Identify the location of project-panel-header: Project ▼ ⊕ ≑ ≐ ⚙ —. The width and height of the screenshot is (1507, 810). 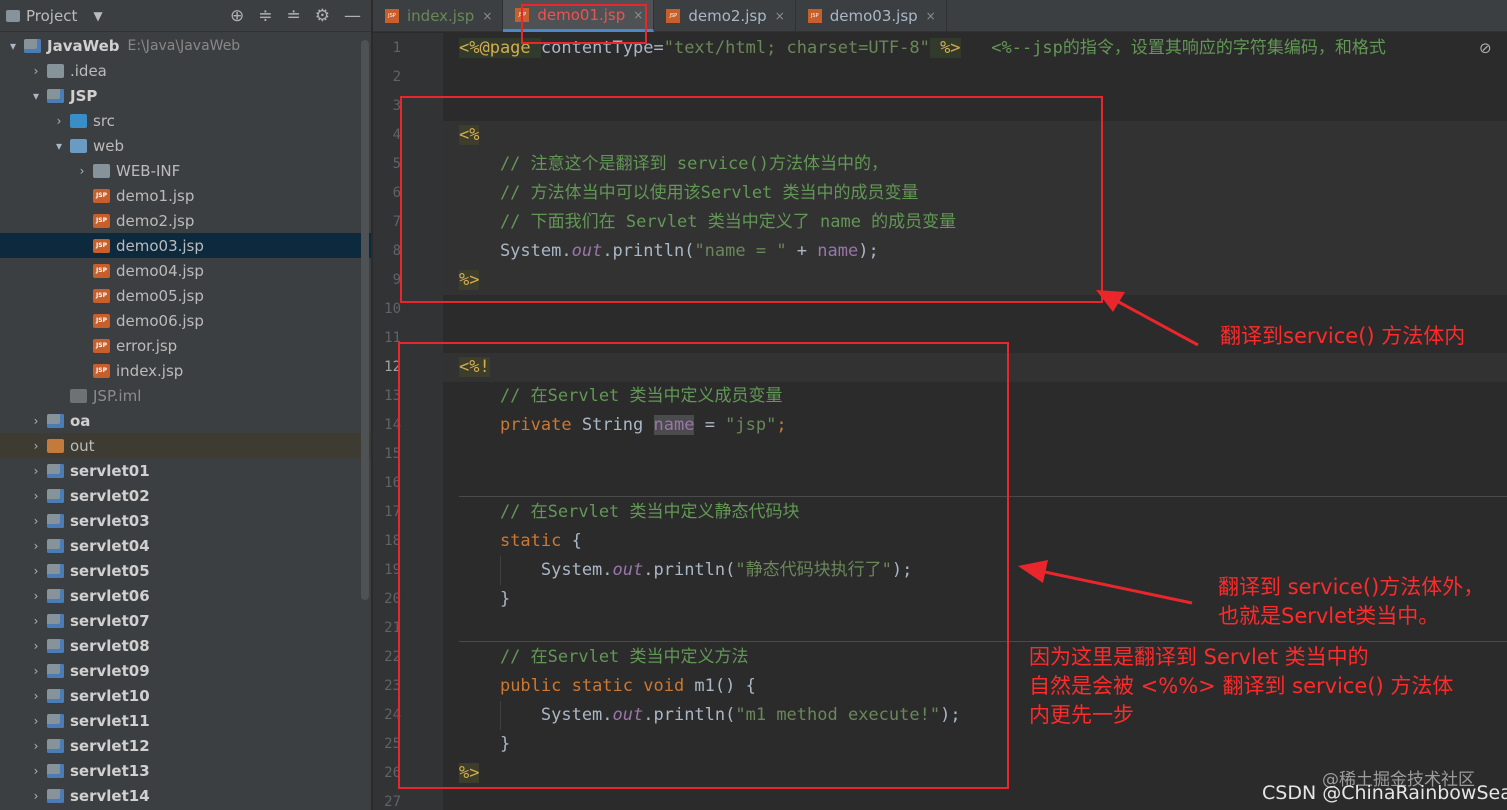
(185, 16).